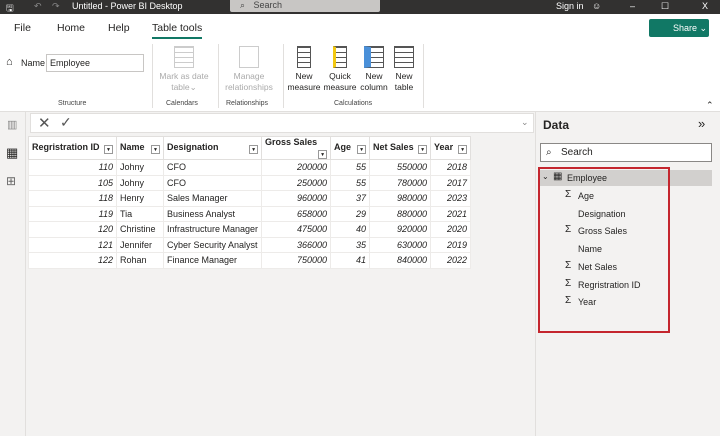  Describe the element at coordinates (451, 229) in the screenshot. I see `table-cell: 2020` at that location.